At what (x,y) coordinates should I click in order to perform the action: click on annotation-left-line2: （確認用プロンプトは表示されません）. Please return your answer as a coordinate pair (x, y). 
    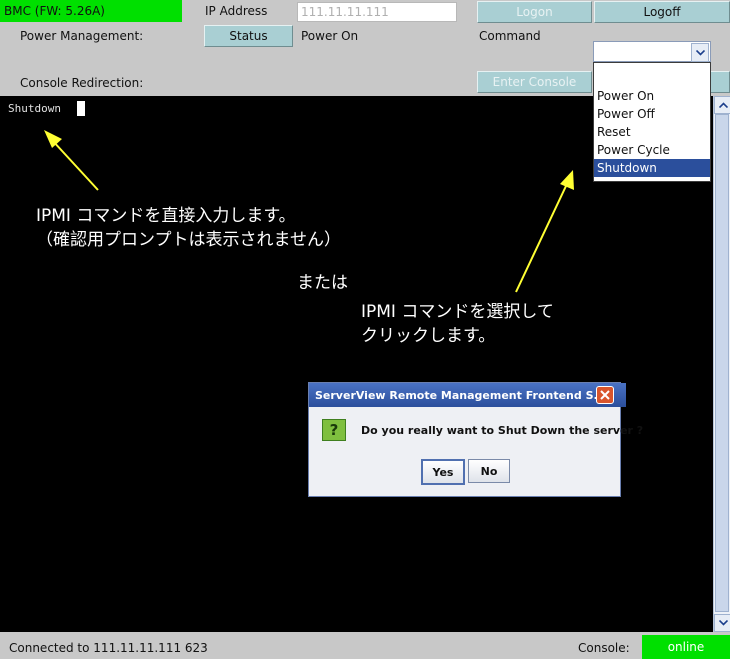
    Looking at the image, I should click on (188, 240).